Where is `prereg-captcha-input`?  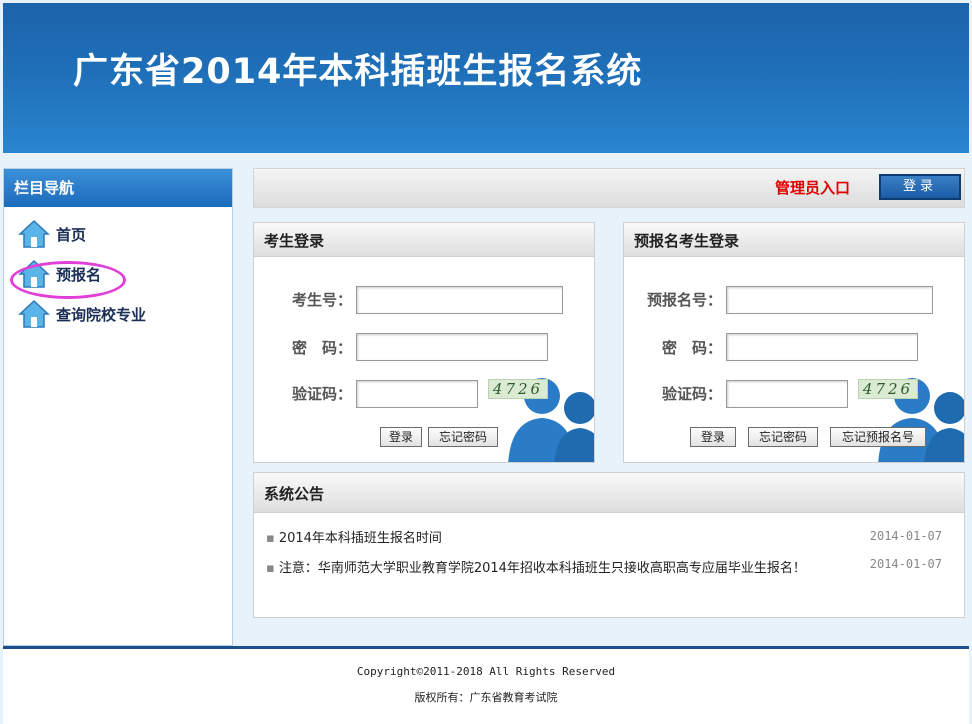
prereg-captcha-input is located at coordinates (787, 394).